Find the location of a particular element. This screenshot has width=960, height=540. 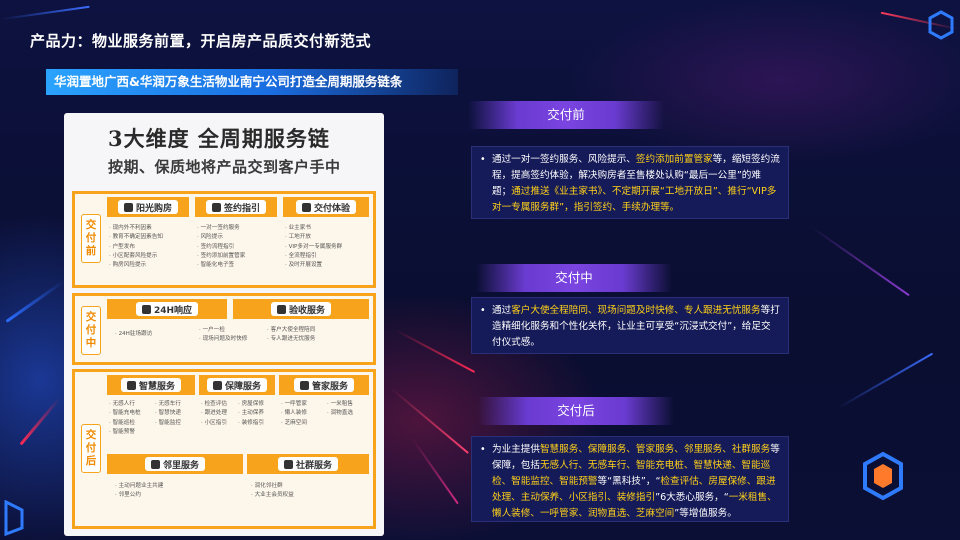

column-title: 社群服务 is located at coordinates (313, 465).